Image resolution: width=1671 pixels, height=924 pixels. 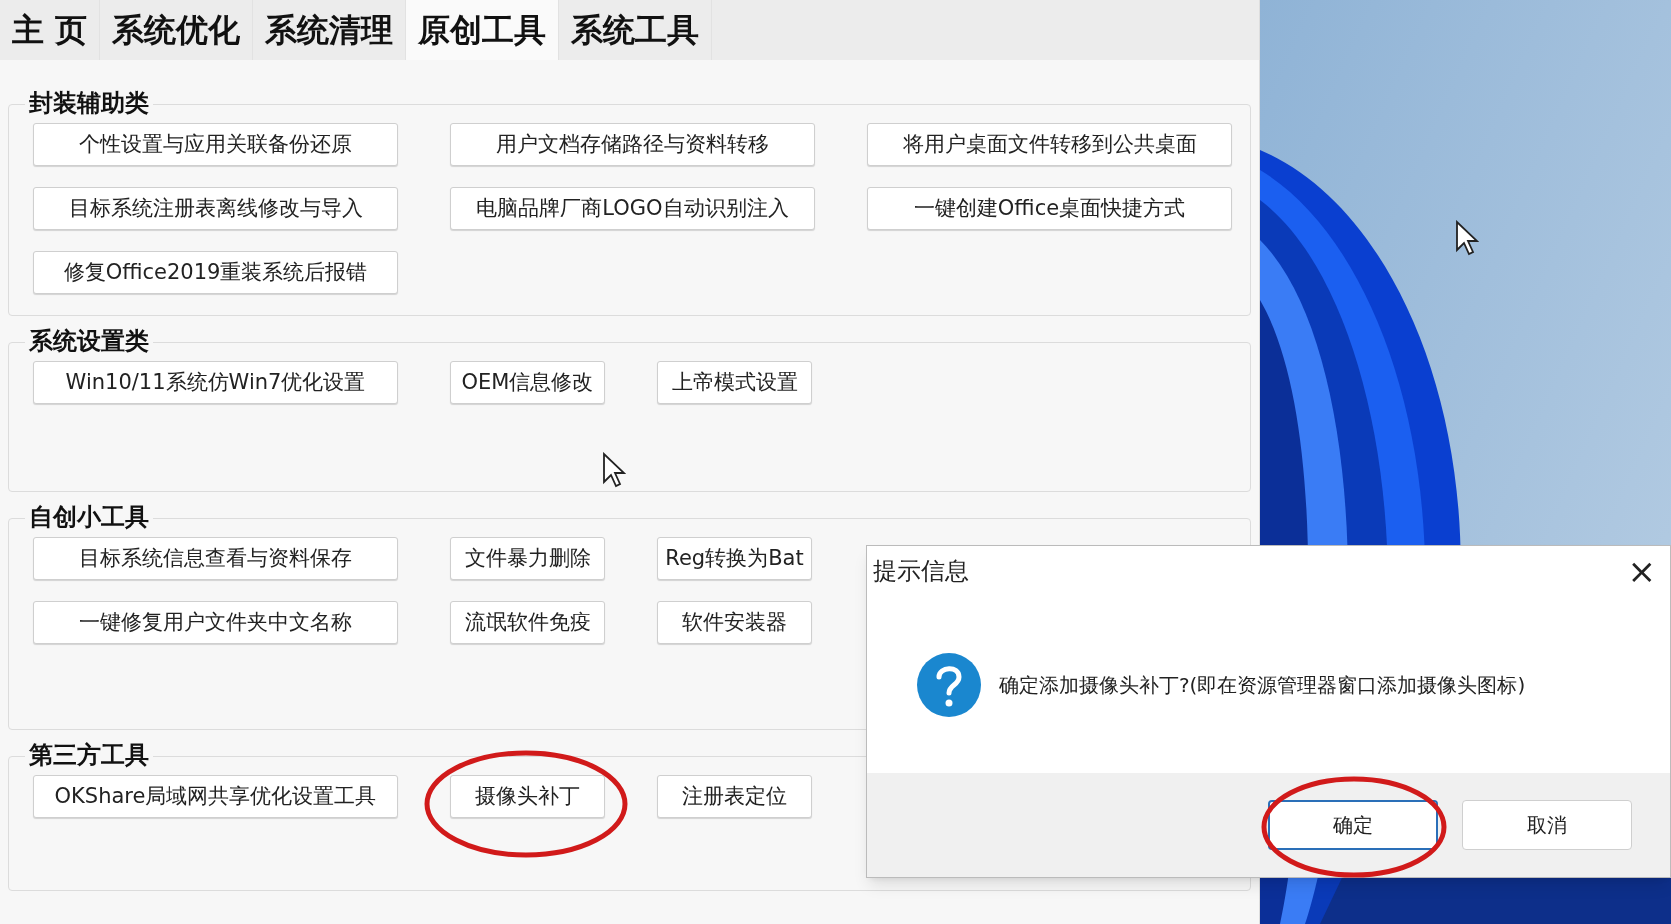 What do you see at coordinates (215, 208) in the screenshot?
I see `tool-button: 目标系统注册表离线修改与导入` at bounding box center [215, 208].